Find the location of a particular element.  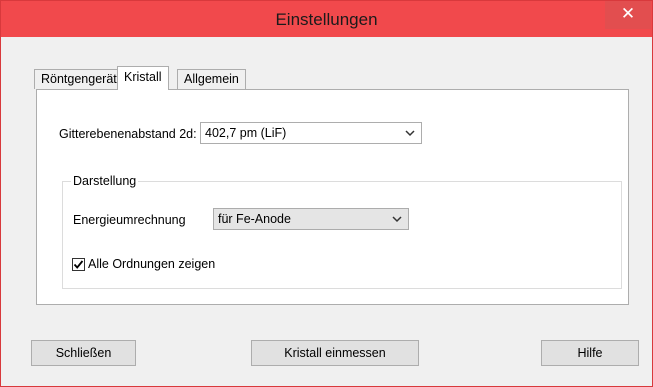

window-title: Einstellungen is located at coordinates (326, 19).